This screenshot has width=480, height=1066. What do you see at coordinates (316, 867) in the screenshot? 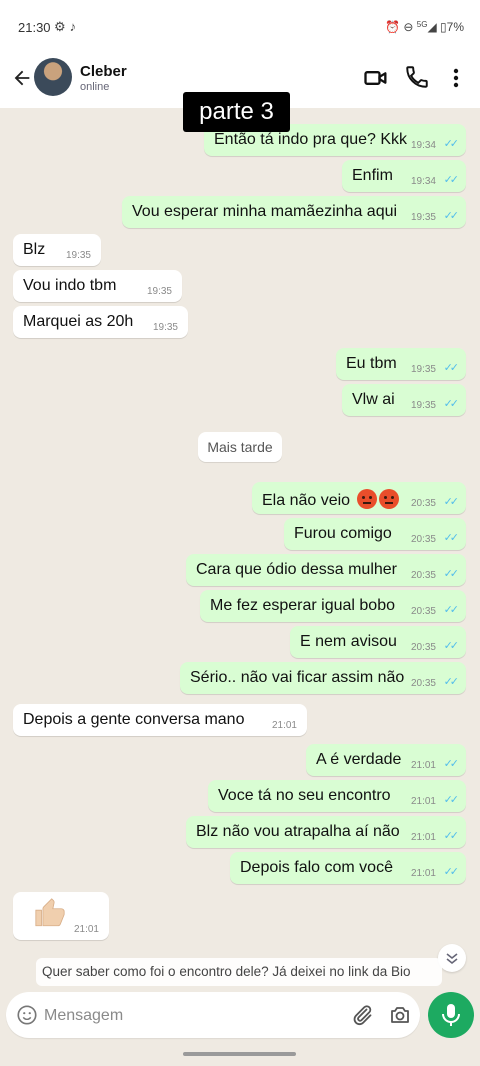
I see `message-text: Depois falo com você` at bounding box center [316, 867].